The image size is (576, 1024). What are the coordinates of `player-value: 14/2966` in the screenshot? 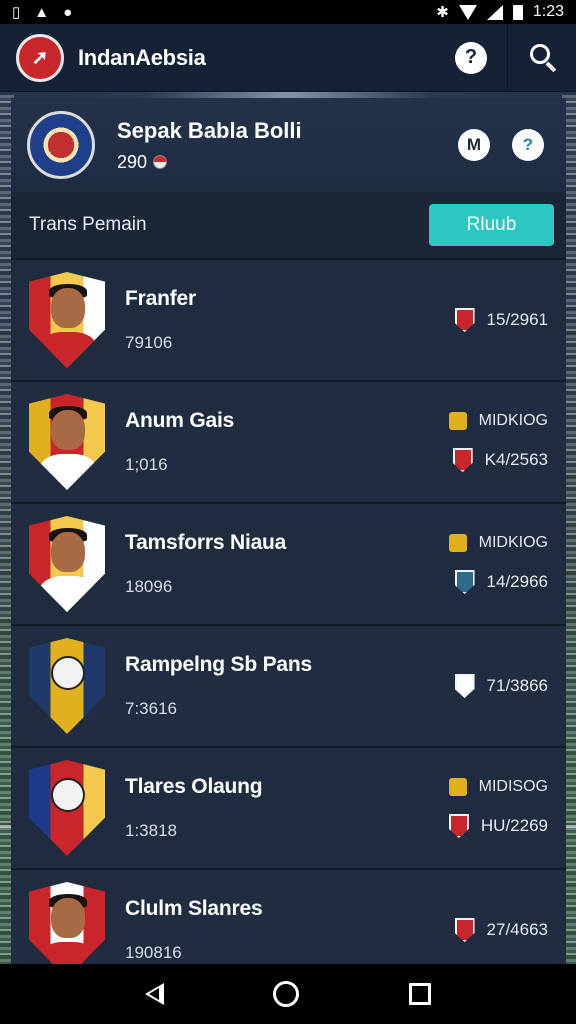 It's located at (517, 581).